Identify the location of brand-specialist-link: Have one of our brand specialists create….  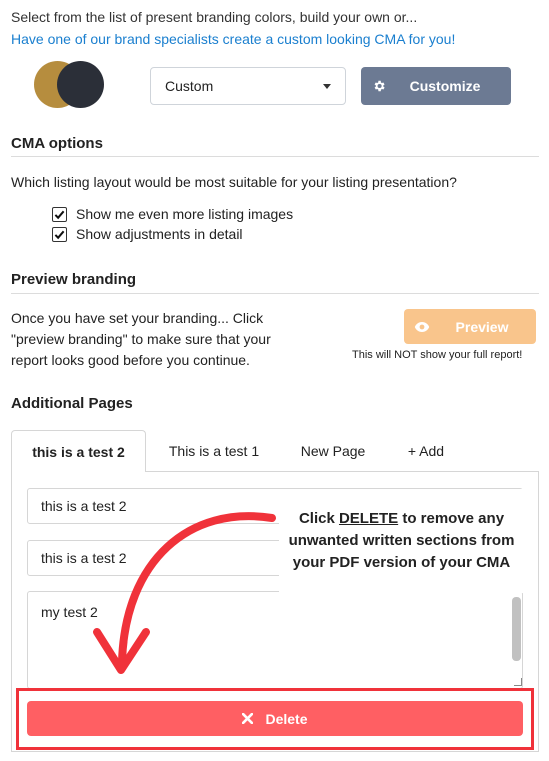
(233, 39).